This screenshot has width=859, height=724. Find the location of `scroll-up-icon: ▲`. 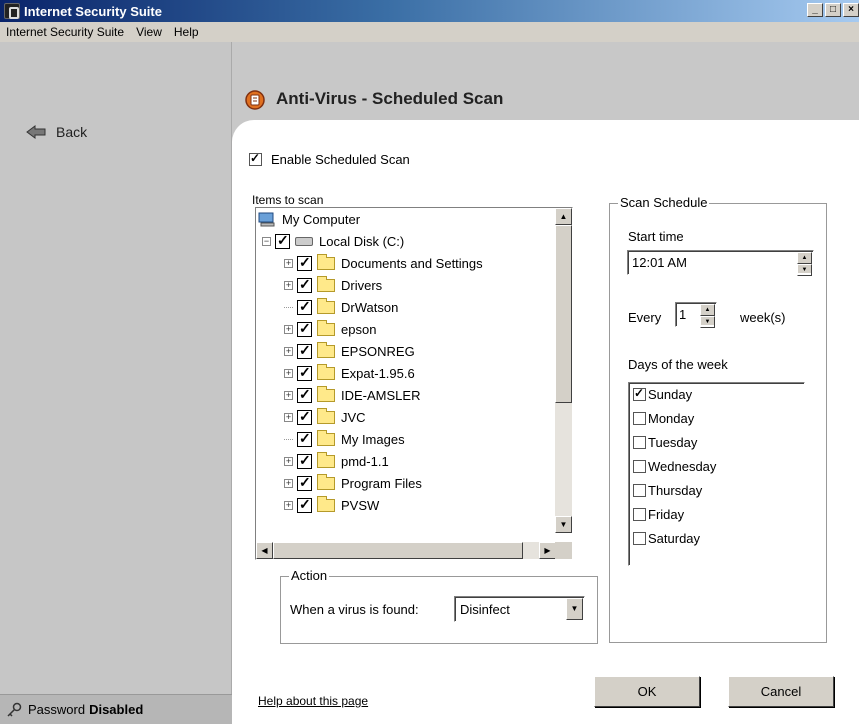

scroll-up-icon: ▲ is located at coordinates (563, 216).